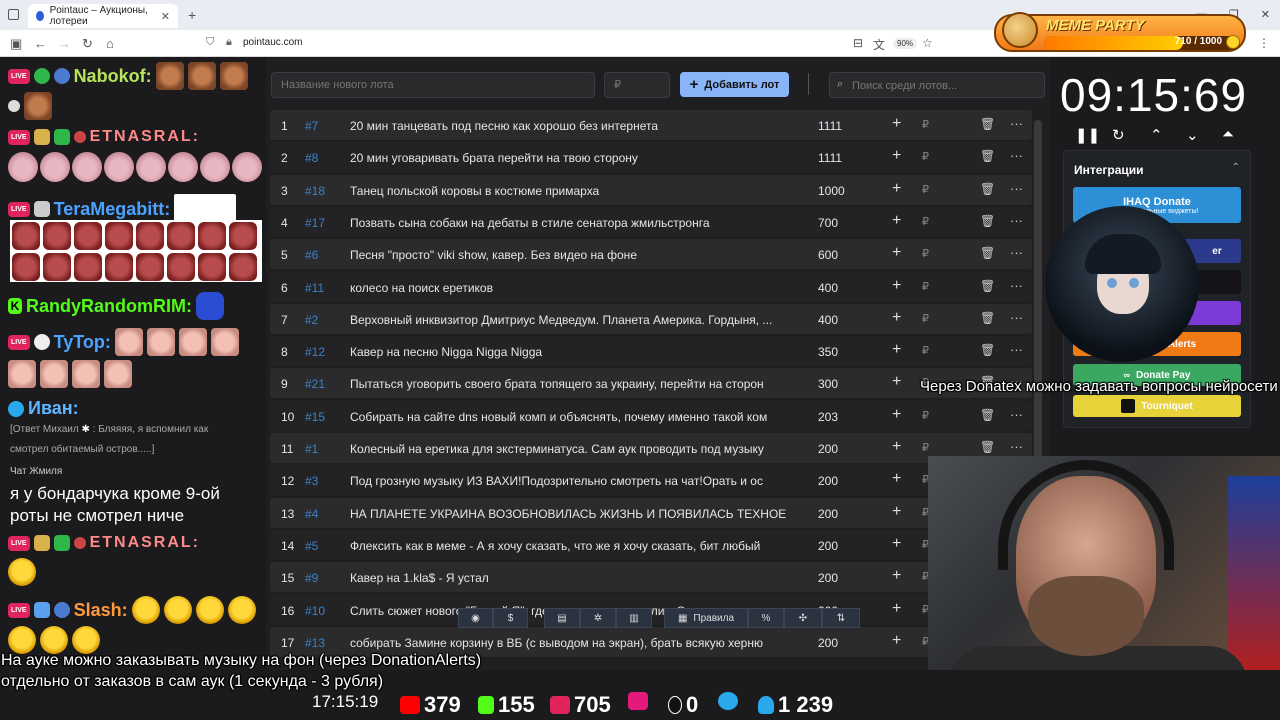 Image resolution: width=1280 pixels, height=720 pixels. I want to click on new-tab-icon: +, so click(192, 15).